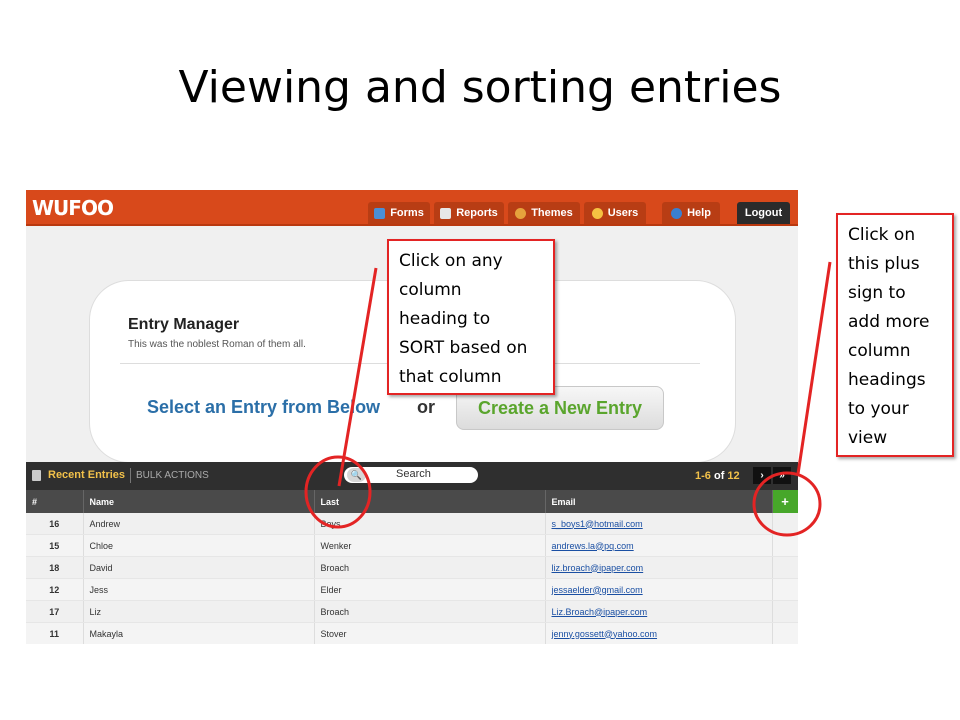  Describe the element at coordinates (451, 261) in the screenshot. I see `callout-line: Click on any` at that location.